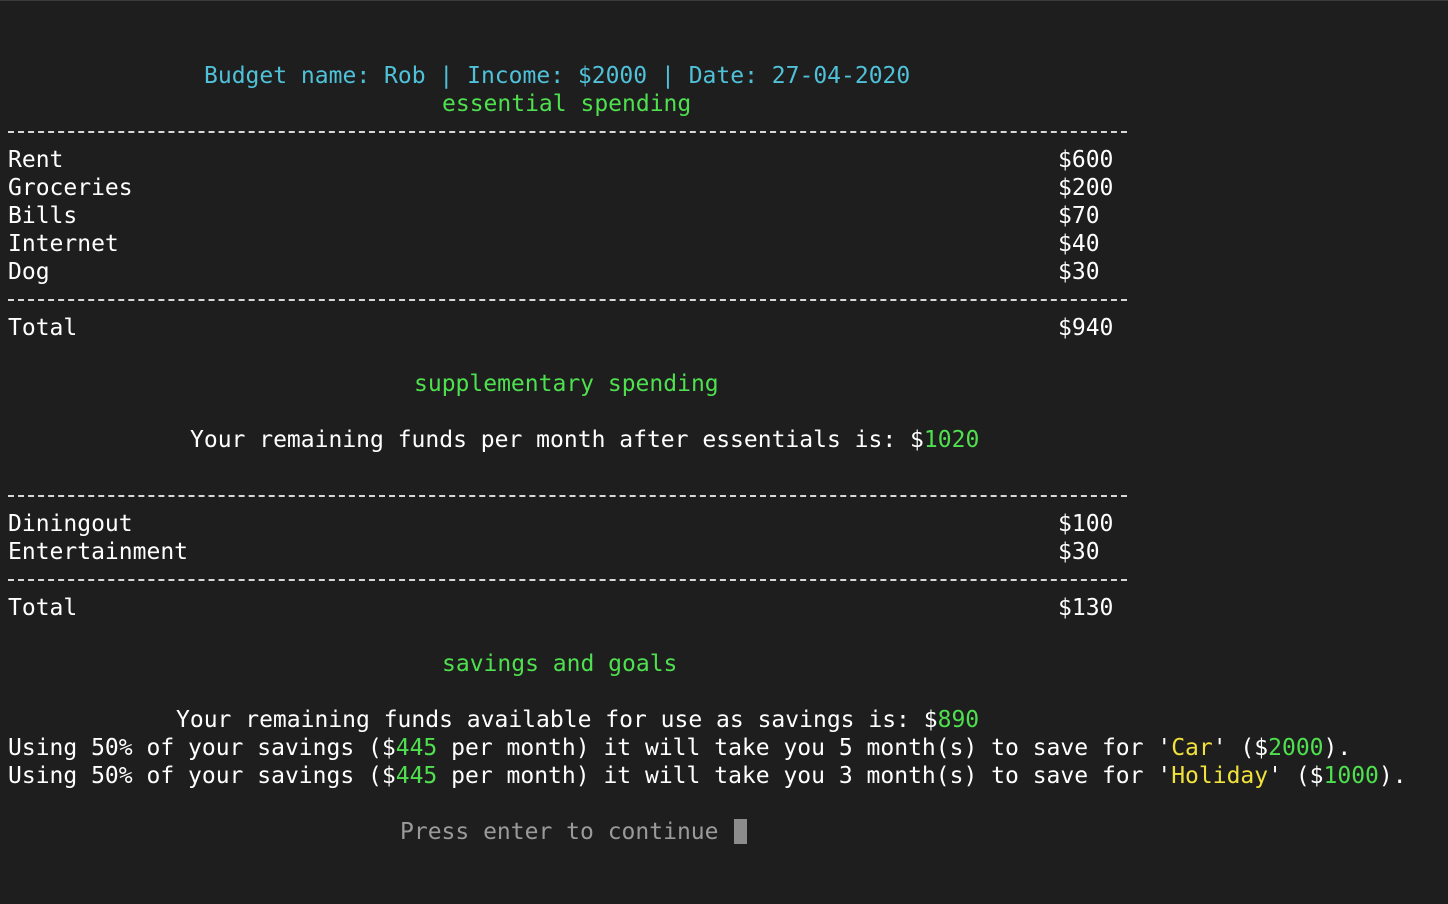 The height and width of the screenshot is (904, 1448). I want to click on expense-row: Groceries $200, so click(728, 188).